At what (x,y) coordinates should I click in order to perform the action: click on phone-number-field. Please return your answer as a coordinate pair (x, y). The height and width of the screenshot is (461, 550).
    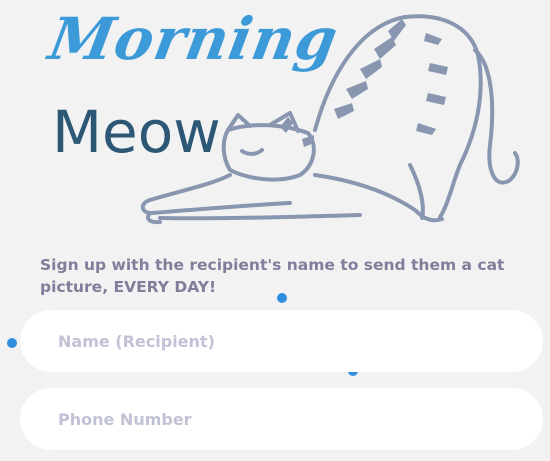
    Looking at the image, I should click on (281, 419).